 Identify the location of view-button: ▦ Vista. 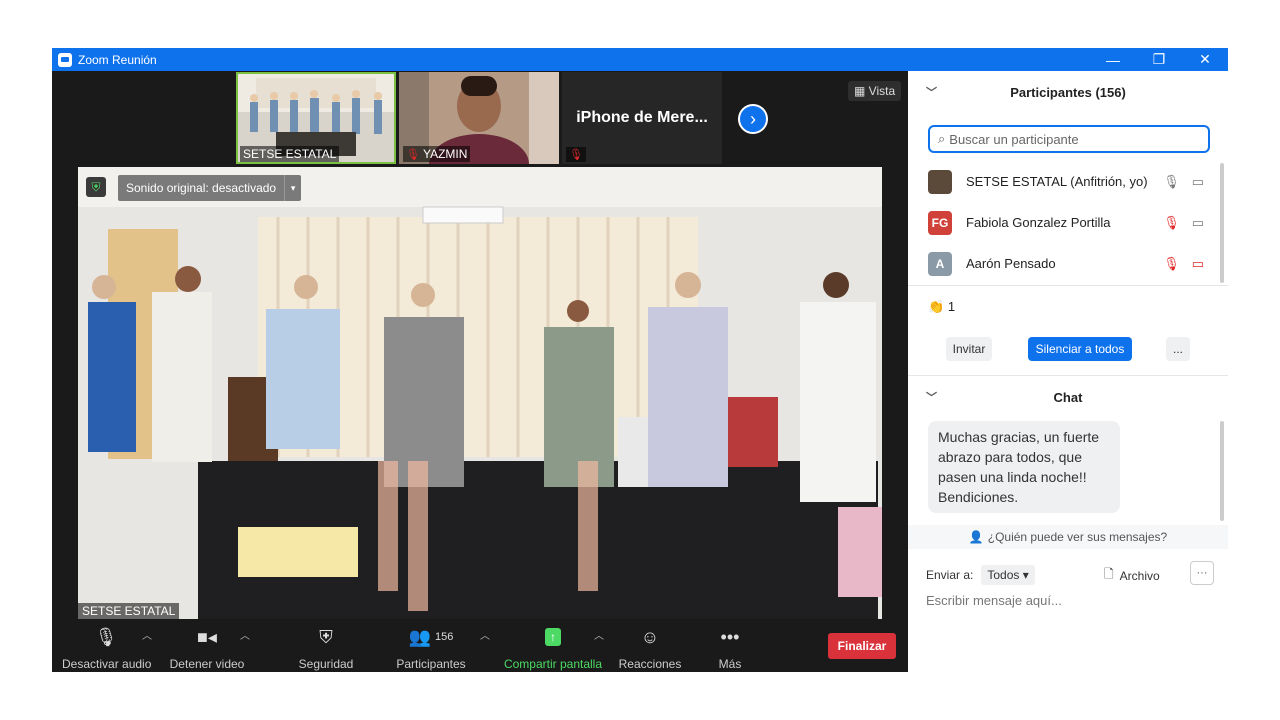
(875, 91).